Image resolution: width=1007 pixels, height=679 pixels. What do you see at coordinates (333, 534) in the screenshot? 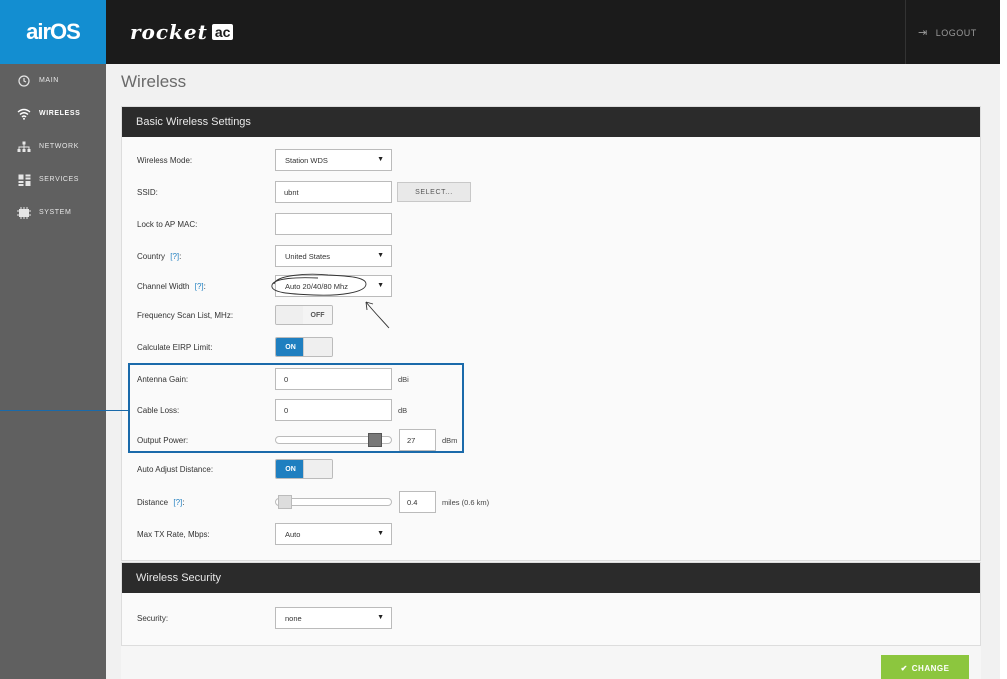
I see `max-tx-rate-select: Auto ▼` at bounding box center [333, 534].